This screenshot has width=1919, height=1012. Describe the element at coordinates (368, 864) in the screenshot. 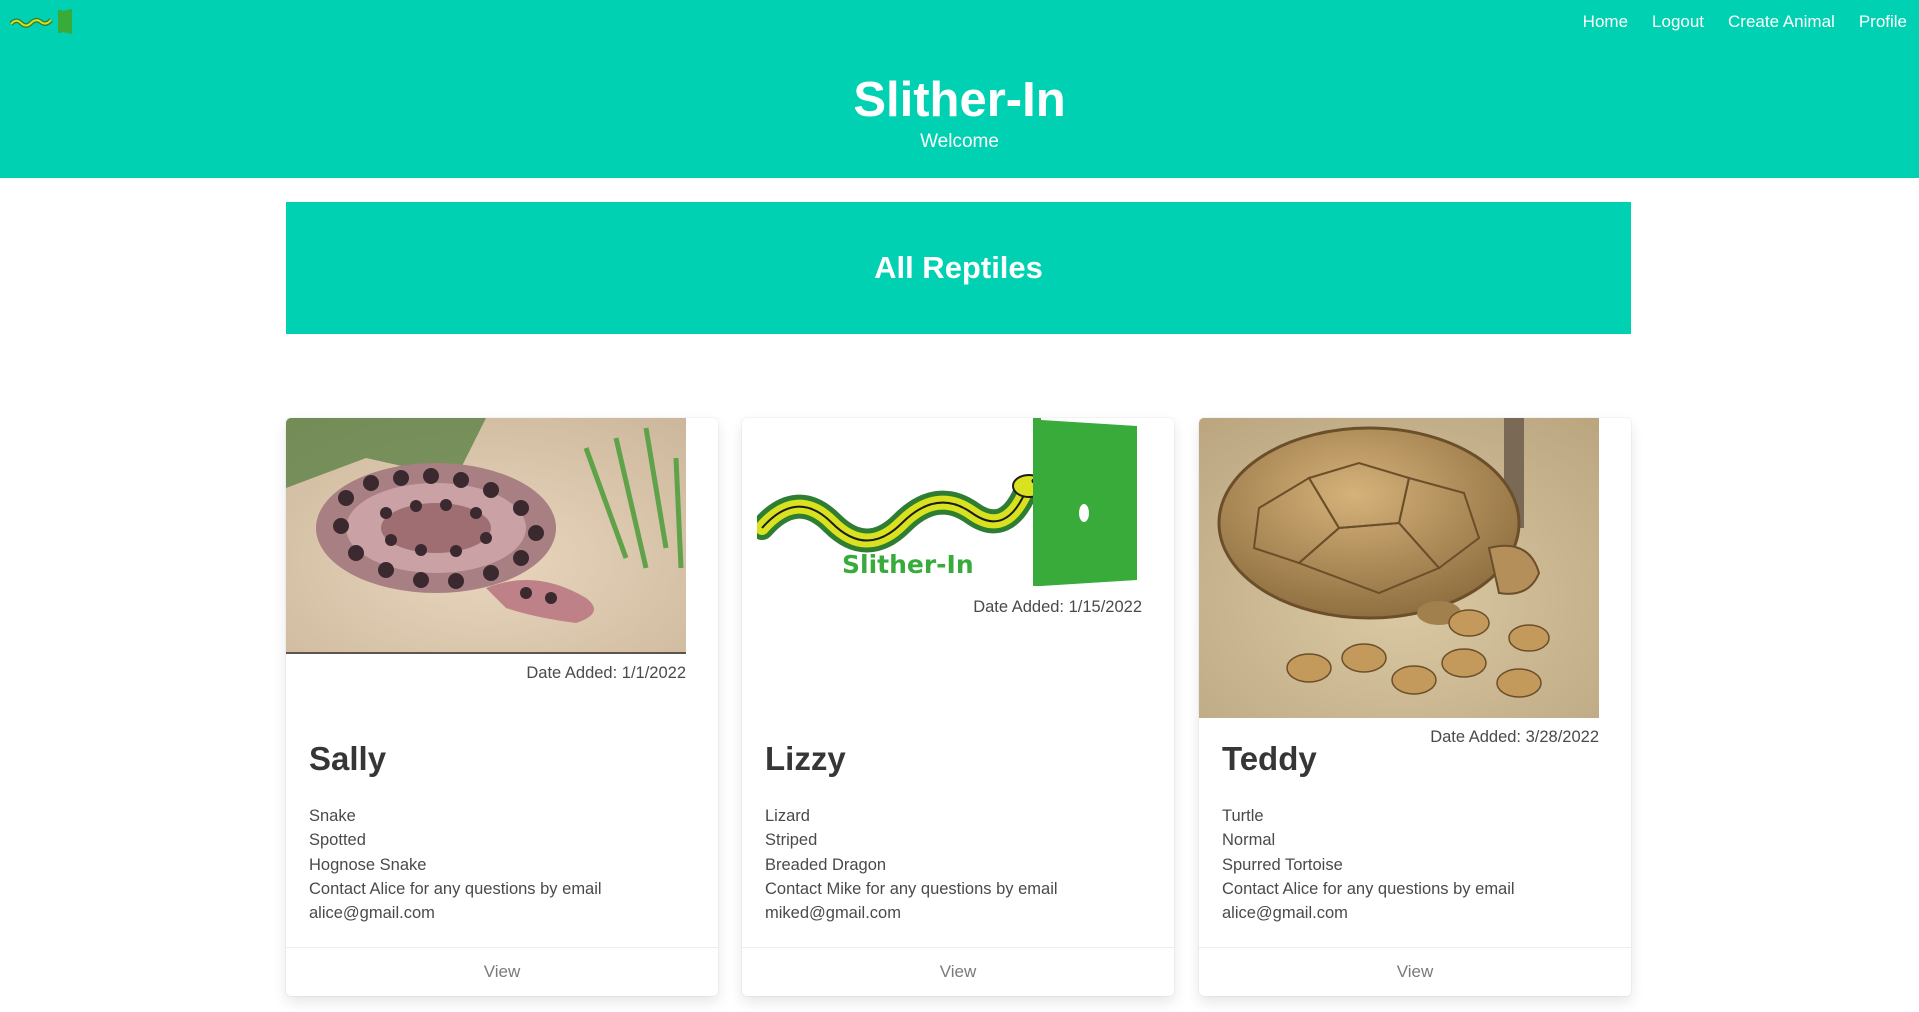

I see `animal-species: Hognose Snake` at that location.